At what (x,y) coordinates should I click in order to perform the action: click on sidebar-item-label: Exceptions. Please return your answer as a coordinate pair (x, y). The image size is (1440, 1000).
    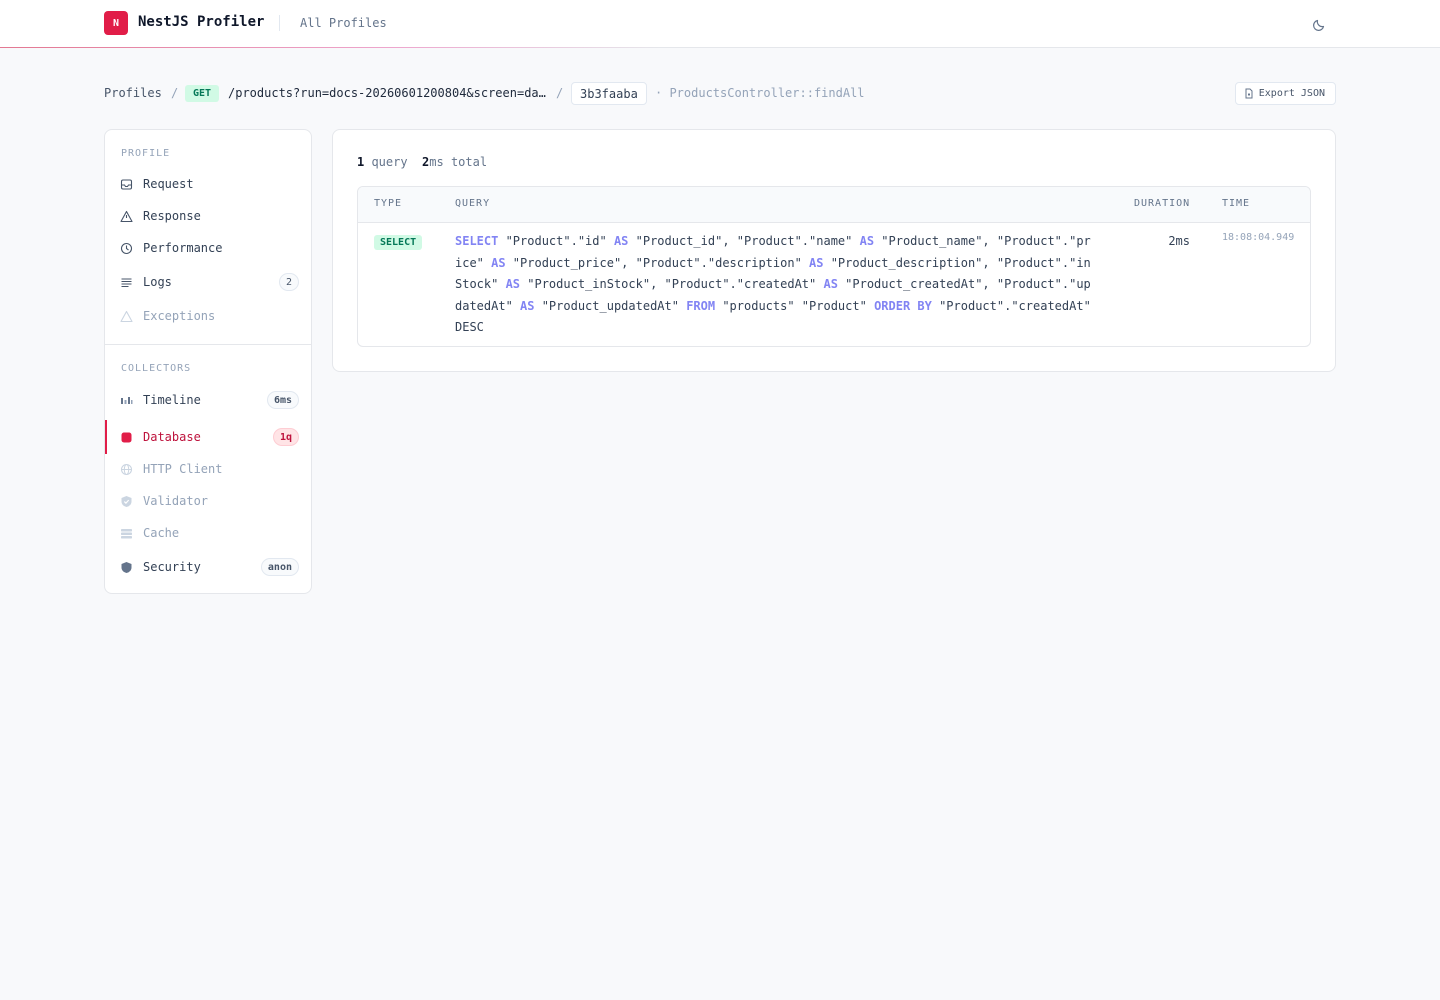
    Looking at the image, I should click on (179, 316).